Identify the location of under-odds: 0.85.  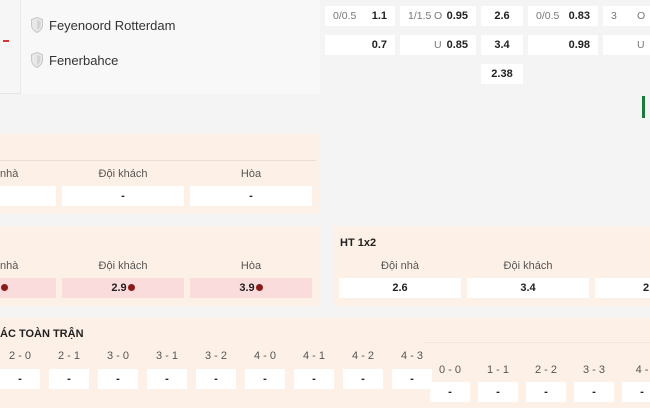
(457, 45).